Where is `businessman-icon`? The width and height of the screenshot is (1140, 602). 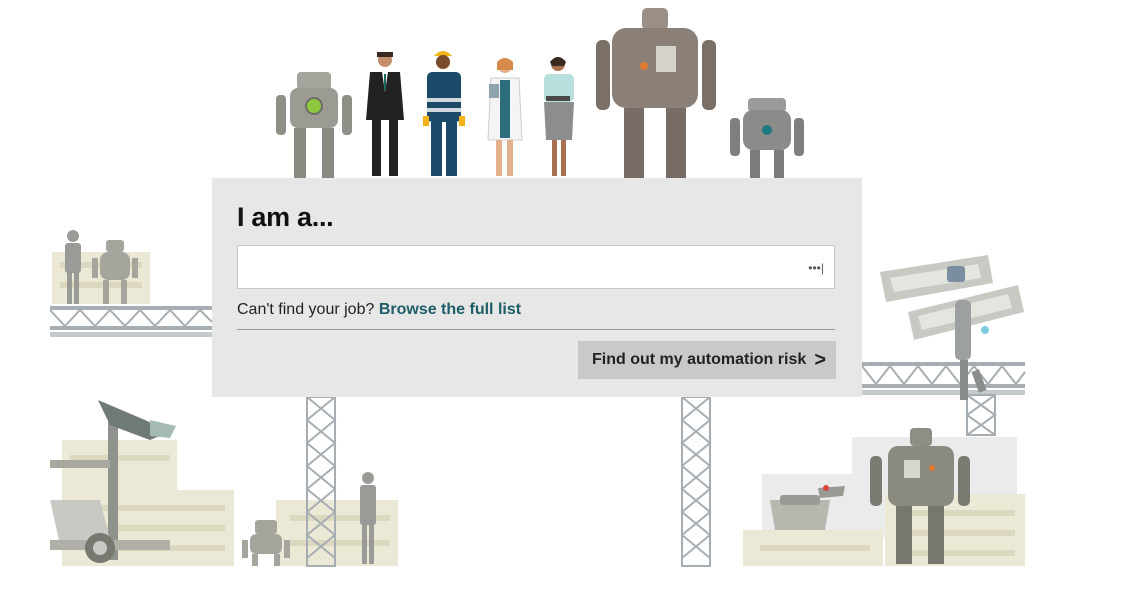
businessman-icon is located at coordinates (385, 114).